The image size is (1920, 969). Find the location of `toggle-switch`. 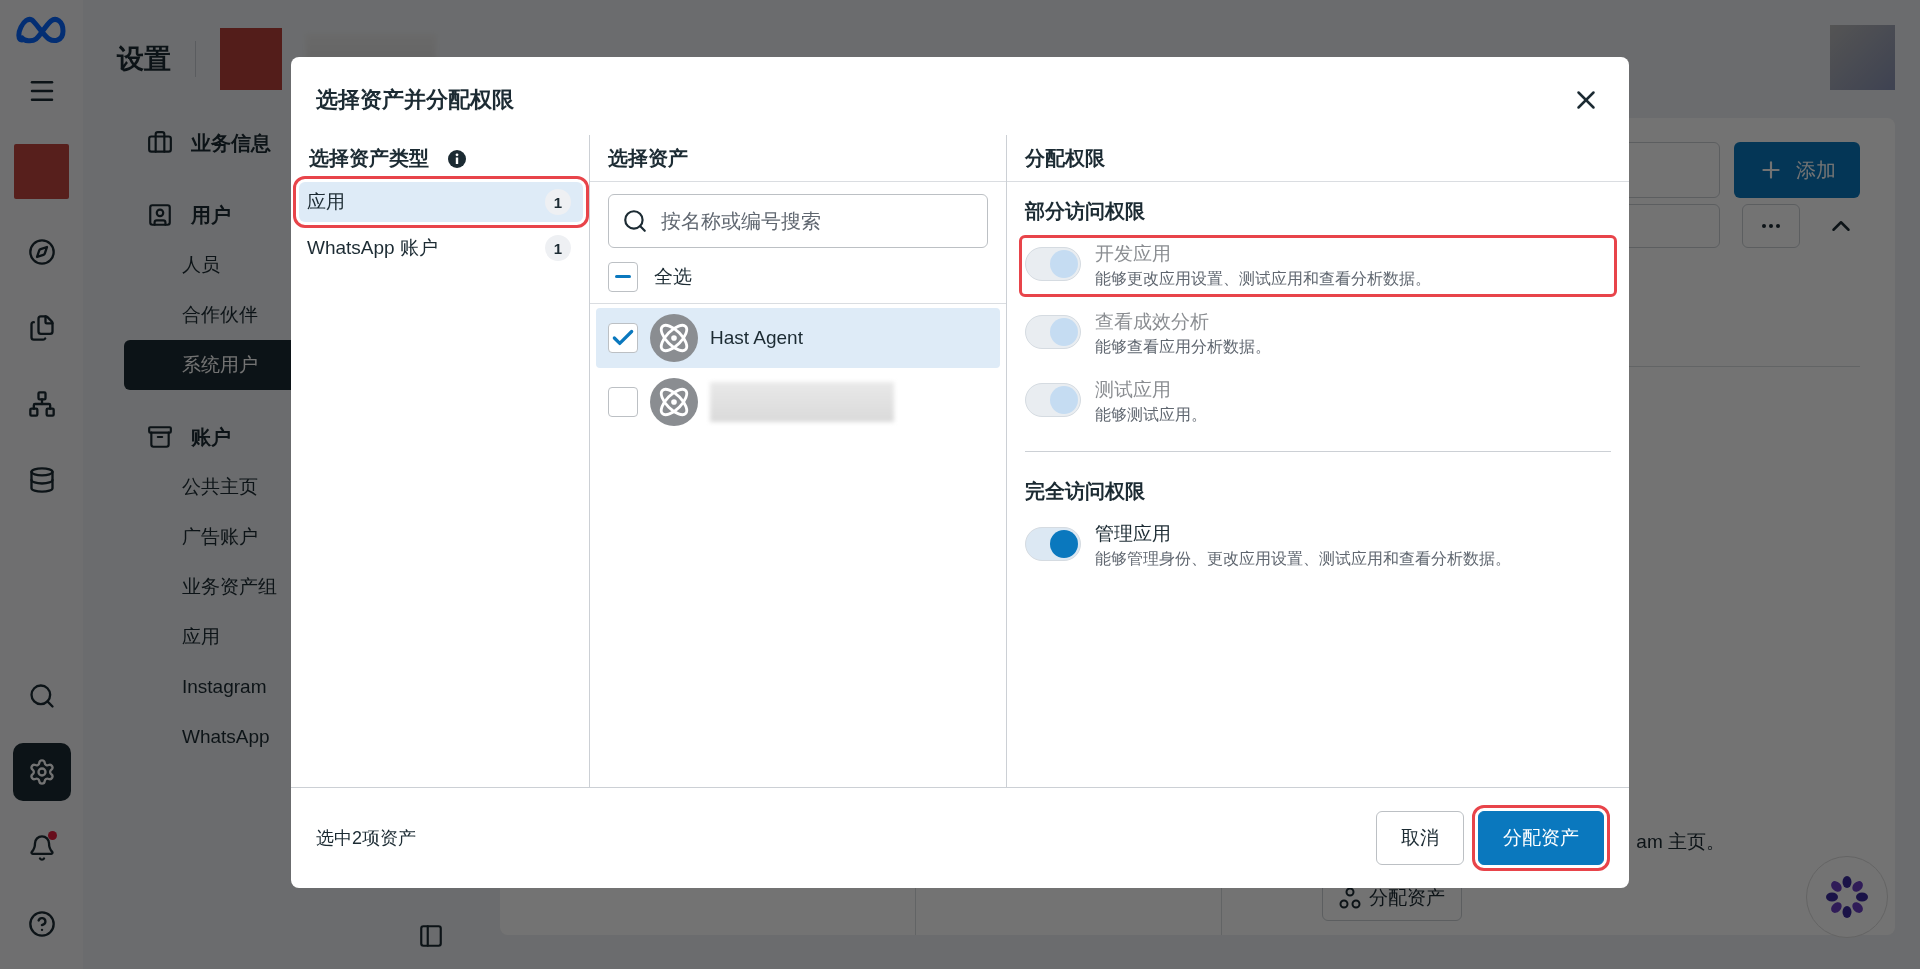

toggle-switch is located at coordinates (1053, 544).